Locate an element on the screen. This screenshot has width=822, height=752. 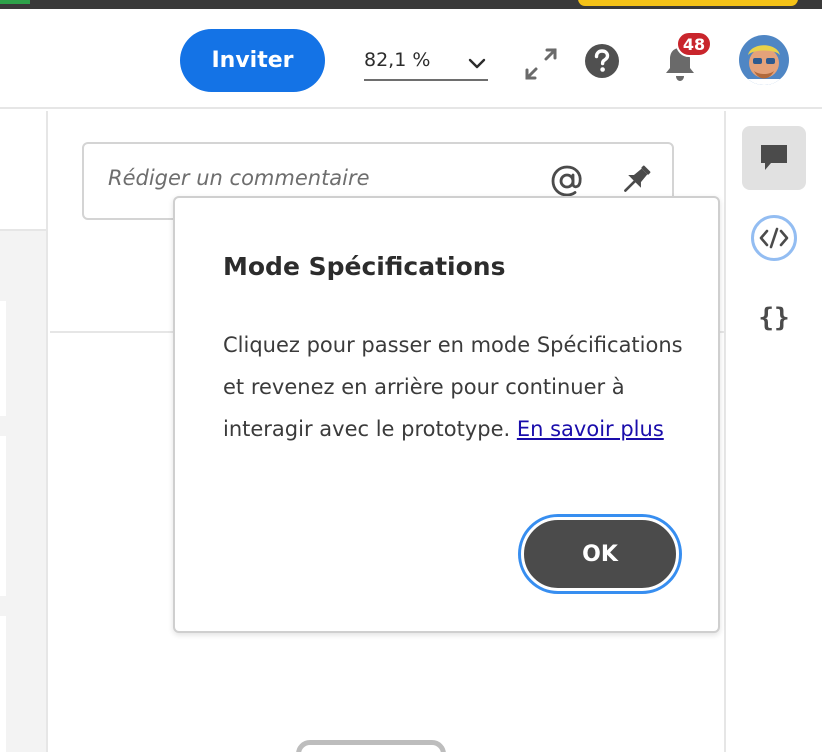
chevron-down-icon is located at coordinates (477, 63).